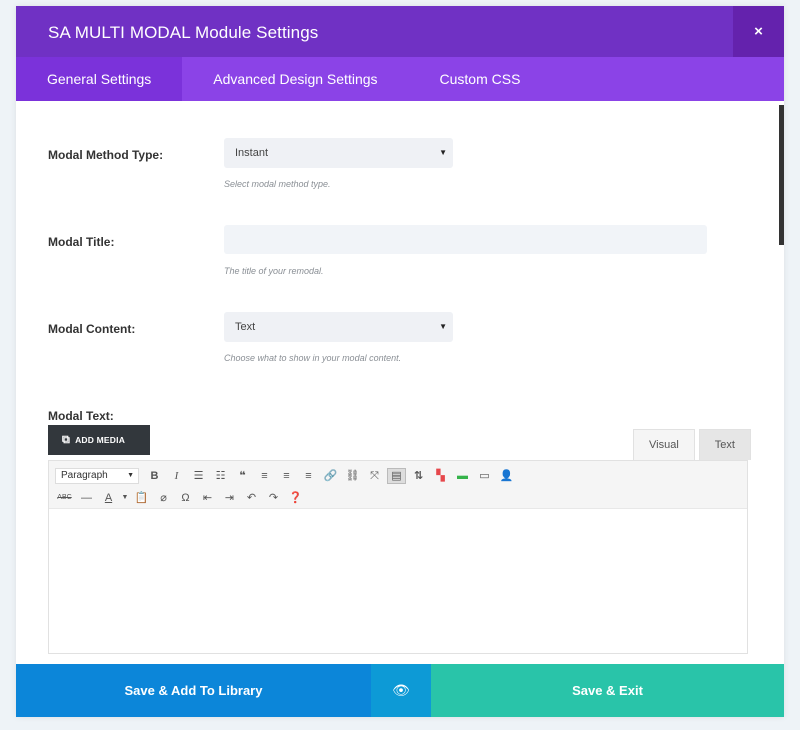 This screenshot has height=730, width=800. What do you see at coordinates (374, 476) in the screenshot?
I see `fullscreen-icon: ⤧` at bounding box center [374, 476].